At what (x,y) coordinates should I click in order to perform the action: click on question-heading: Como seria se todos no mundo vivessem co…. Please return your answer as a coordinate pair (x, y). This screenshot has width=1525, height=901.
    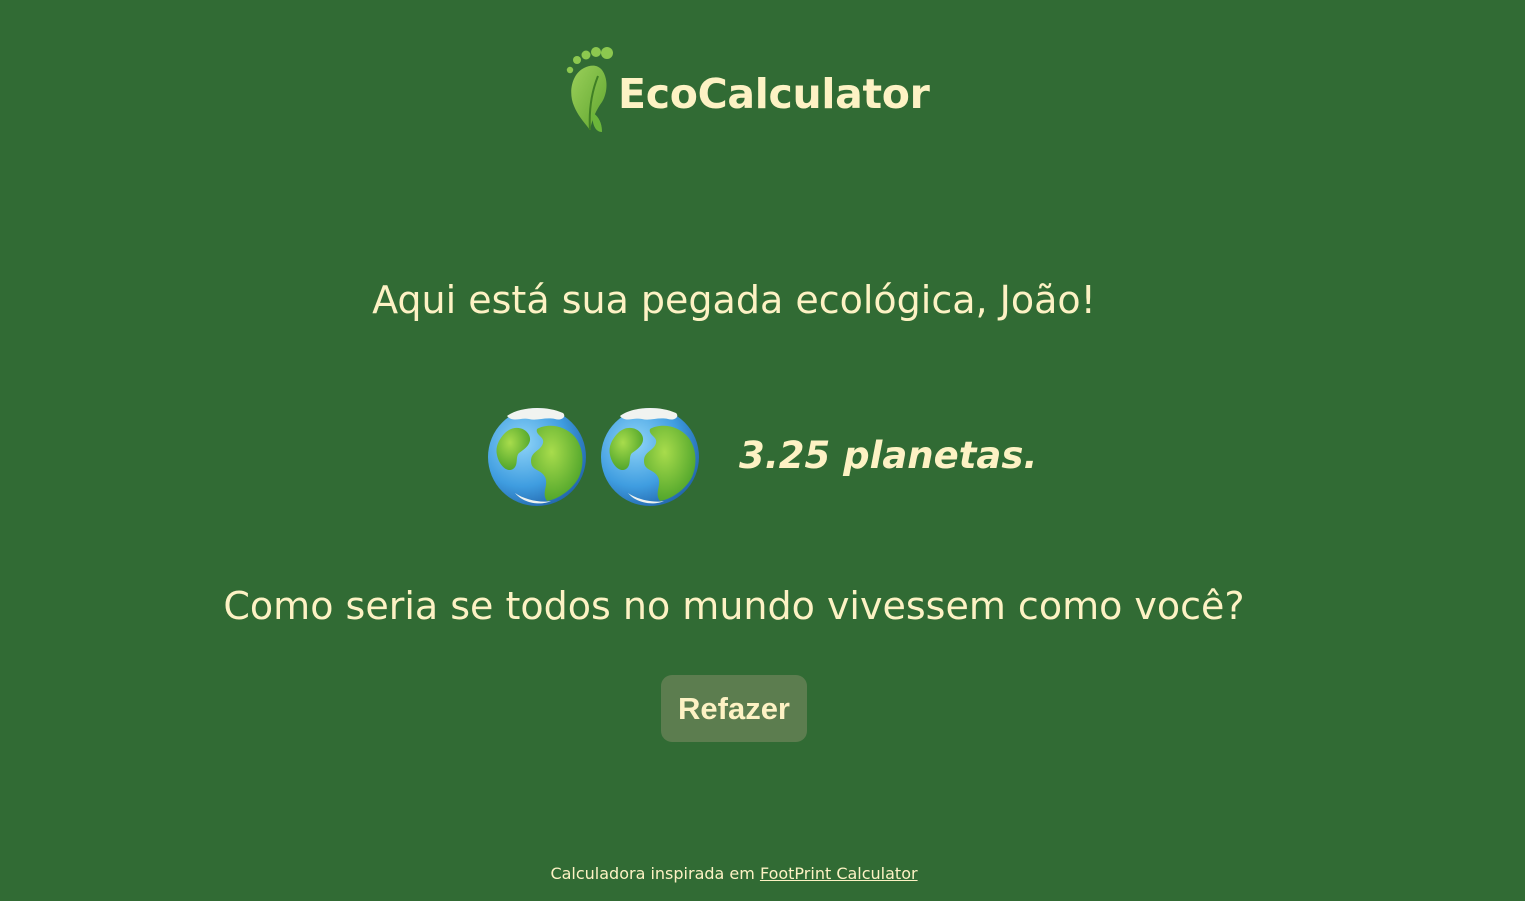
    Looking at the image, I should click on (734, 606).